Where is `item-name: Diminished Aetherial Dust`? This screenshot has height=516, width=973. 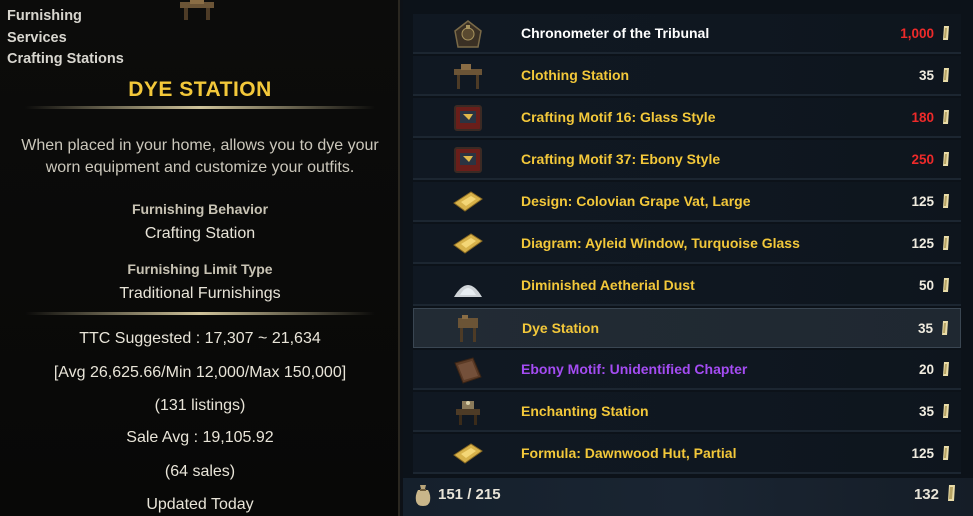 item-name: Diminished Aetherial Dust is located at coordinates (608, 285).